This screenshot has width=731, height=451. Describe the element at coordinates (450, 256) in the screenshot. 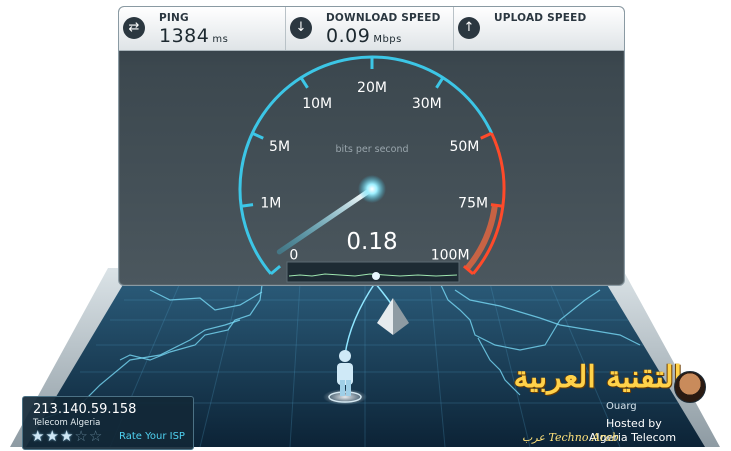

I see `gauge-tick-label: 100M` at that location.